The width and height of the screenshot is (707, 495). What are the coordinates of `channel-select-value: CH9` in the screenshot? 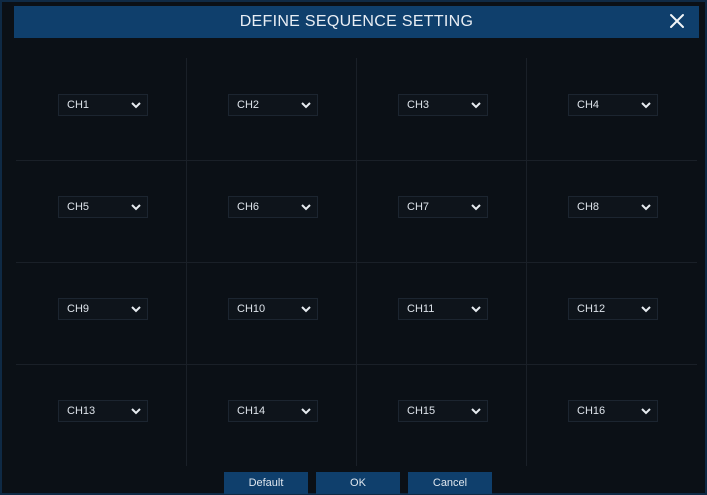 It's located at (78, 309).